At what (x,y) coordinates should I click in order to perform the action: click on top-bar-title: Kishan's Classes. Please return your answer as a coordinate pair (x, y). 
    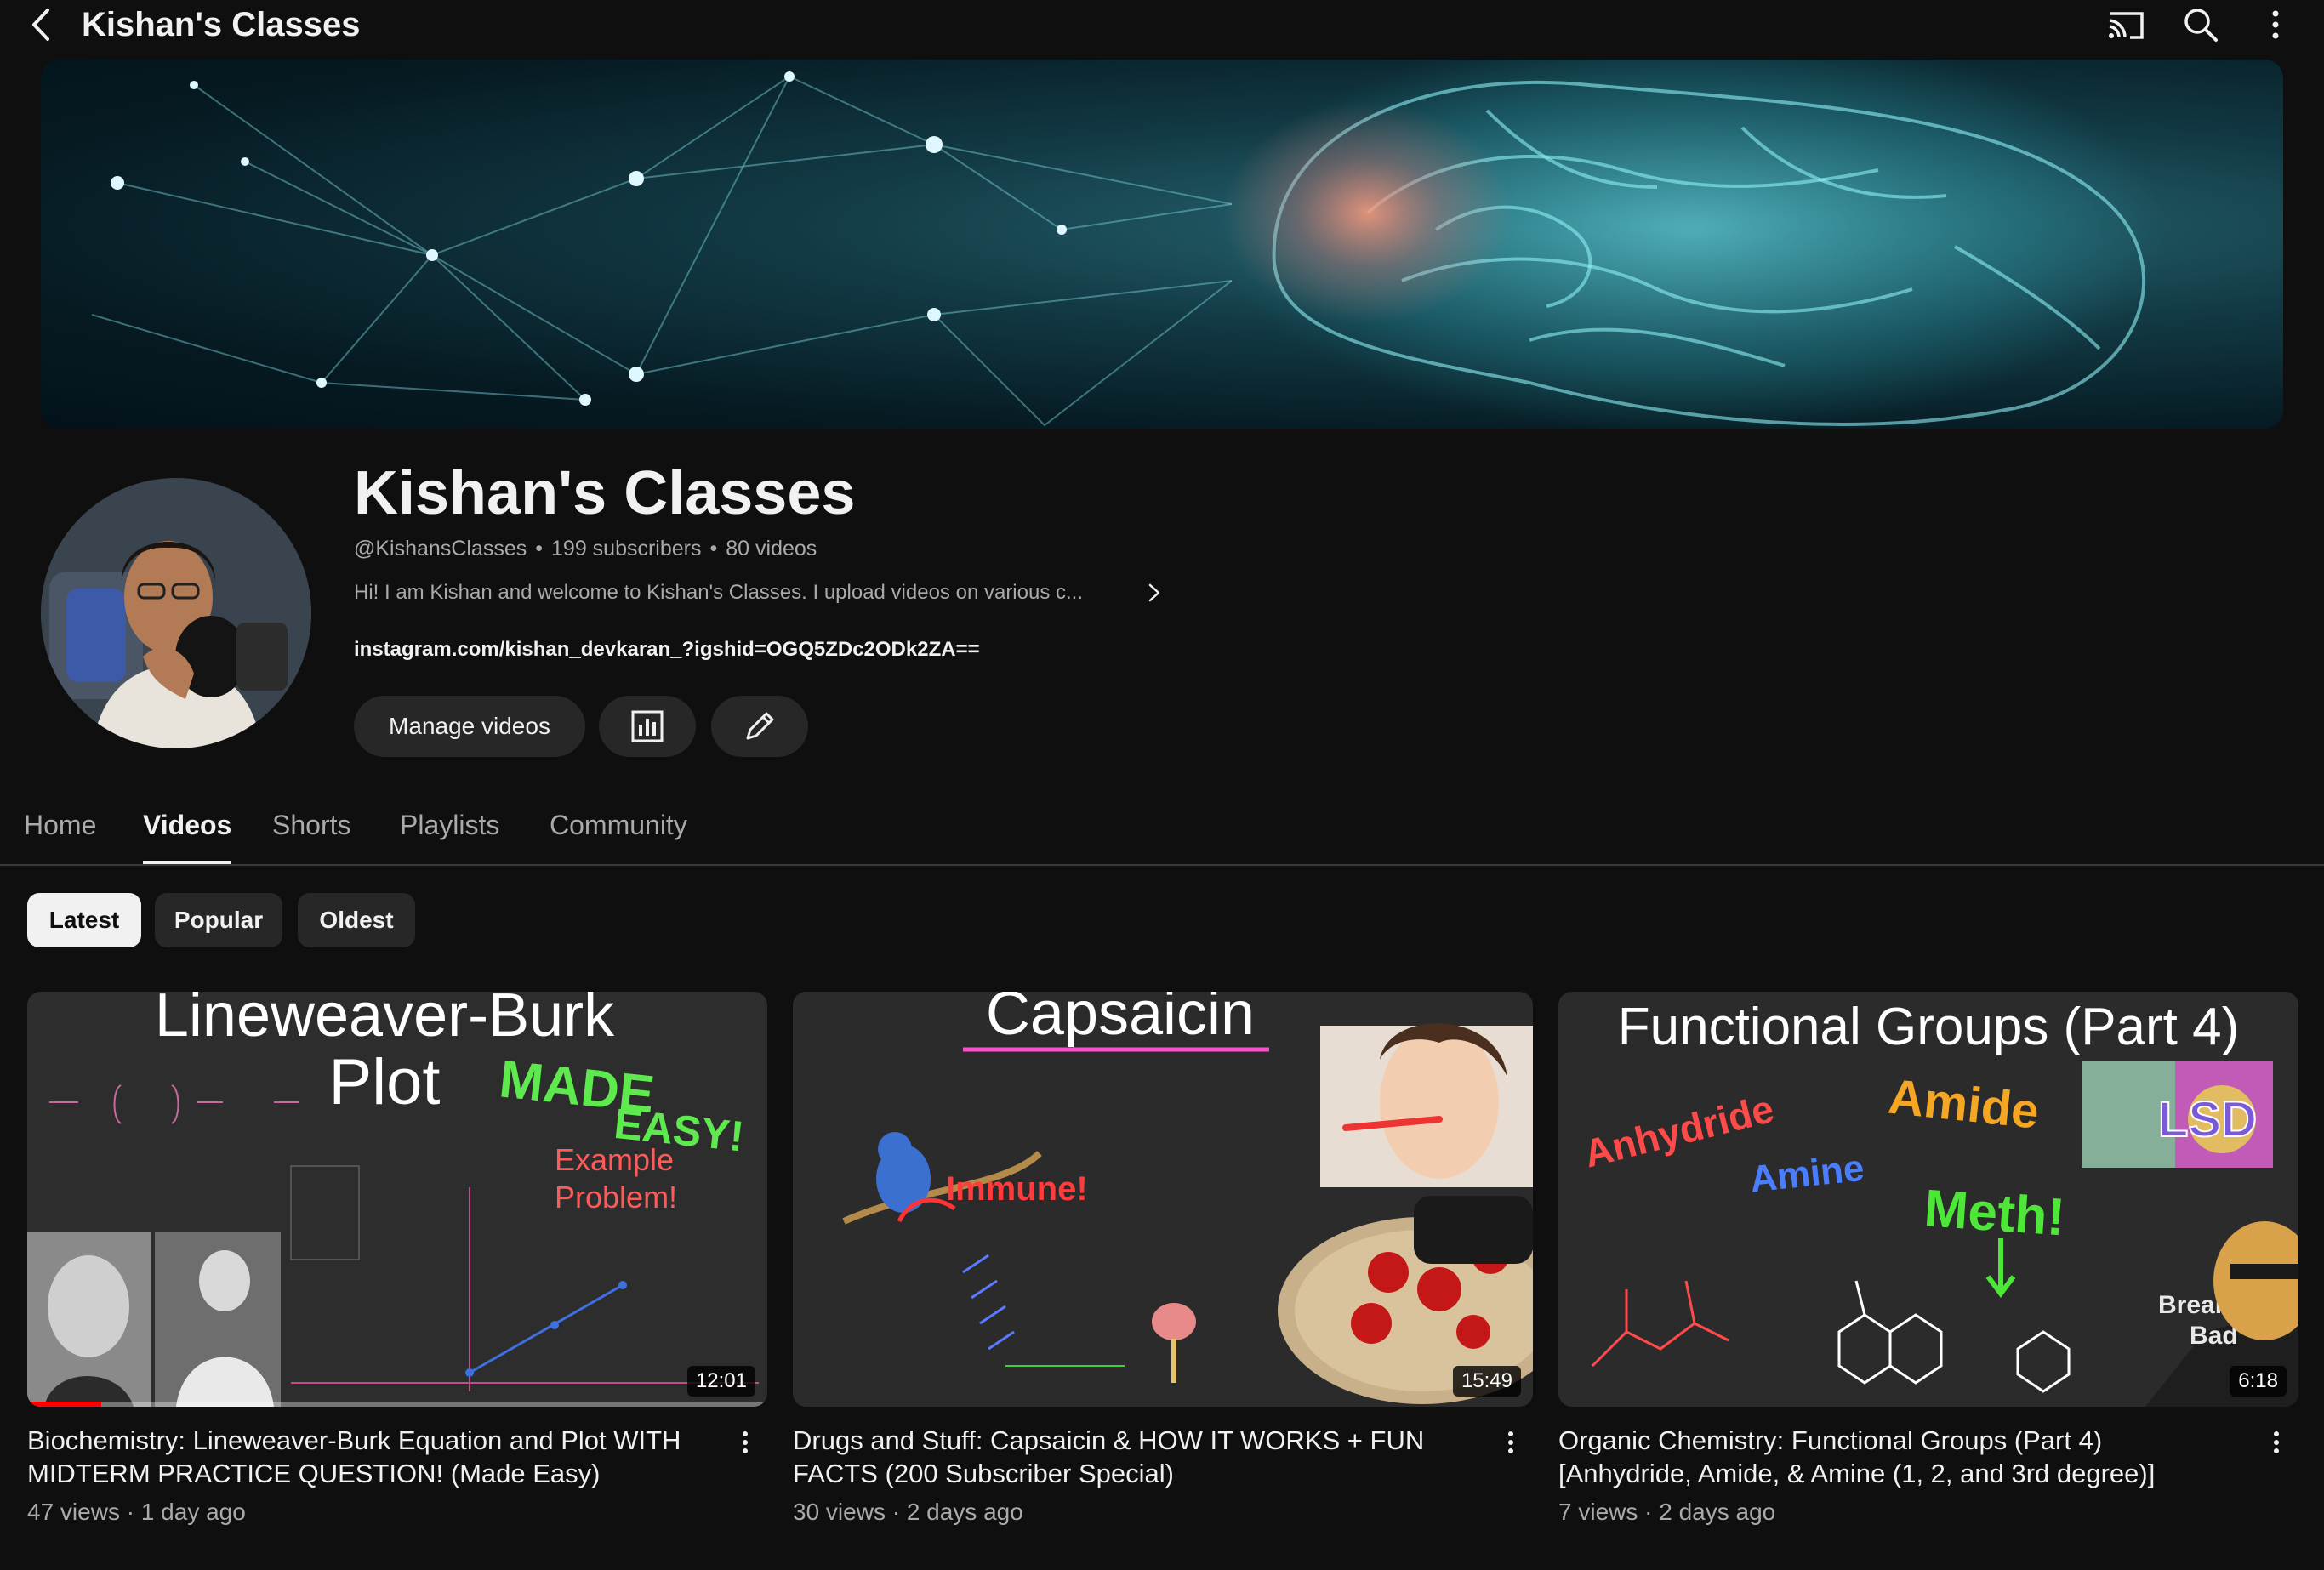
    Looking at the image, I should click on (221, 24).